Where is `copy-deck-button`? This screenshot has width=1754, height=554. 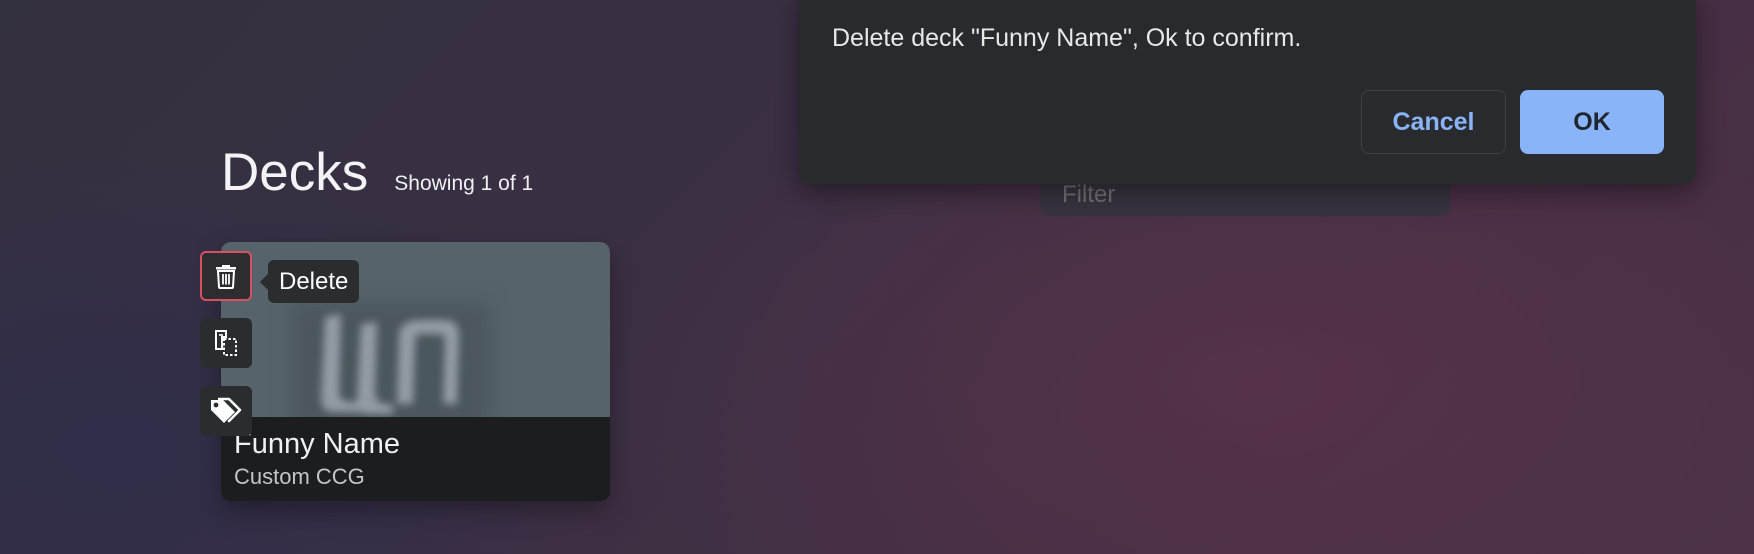 copy-deck-button is located at coordinates (226, 343).